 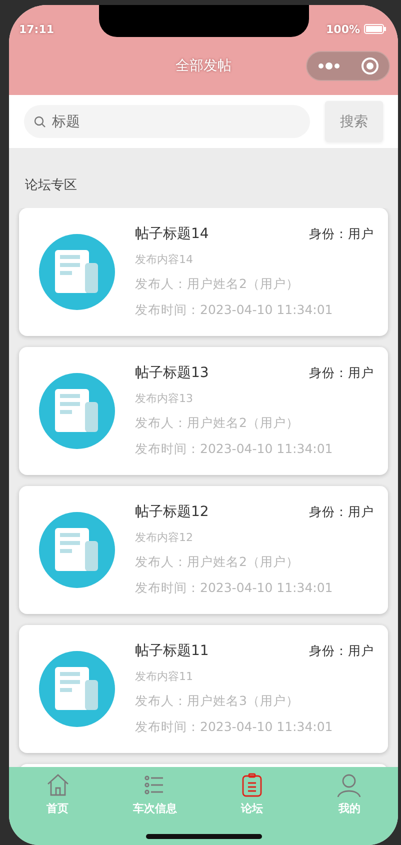 What do you see at coordinates (203, 272) in the screenshot?
I see `post-card: 帖子标题14 身份：用户 发布内容14 发布人：用户姓名2（用户） 发布时间：2023-04-10 11:34:01` at bounding box center [203, 272].